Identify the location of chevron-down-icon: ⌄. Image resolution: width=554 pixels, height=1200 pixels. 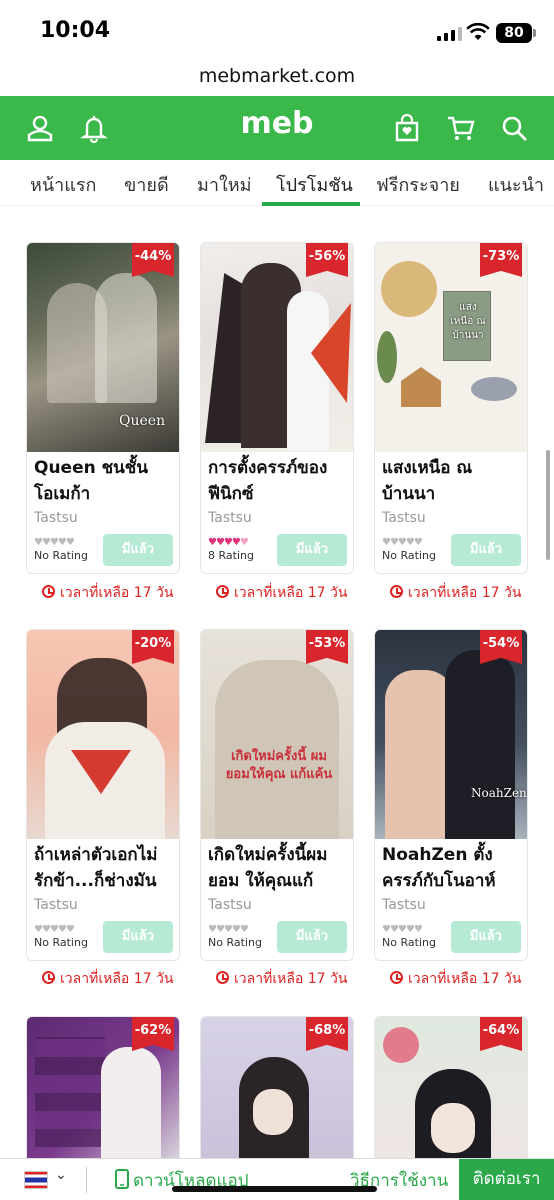
(61, 1175).